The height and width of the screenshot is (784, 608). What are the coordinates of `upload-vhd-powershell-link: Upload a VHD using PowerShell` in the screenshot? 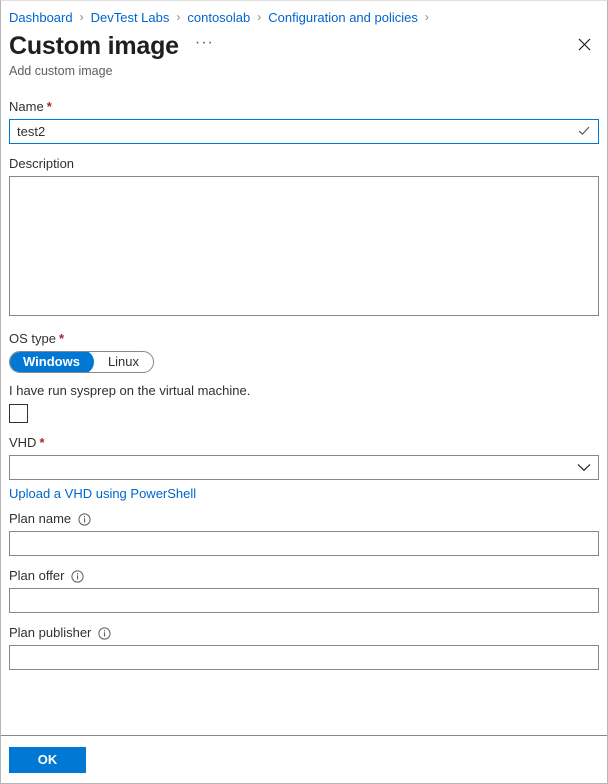 It's located at (102, 493).